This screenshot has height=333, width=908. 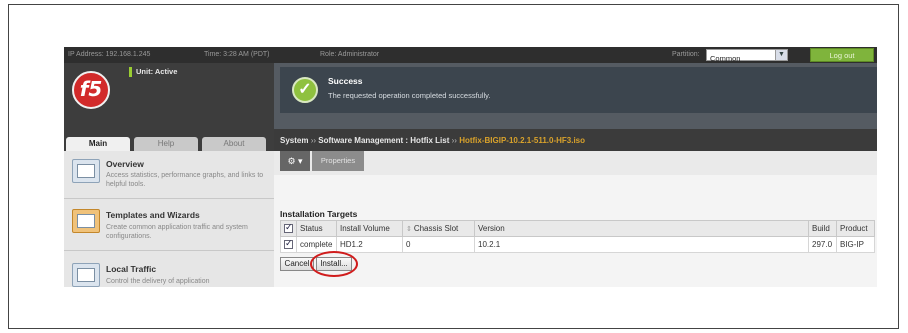 What do you see at coordinates (86, 275) in the screenshot?
I see `local-traffic-icon` at bounding box center [86, 275].